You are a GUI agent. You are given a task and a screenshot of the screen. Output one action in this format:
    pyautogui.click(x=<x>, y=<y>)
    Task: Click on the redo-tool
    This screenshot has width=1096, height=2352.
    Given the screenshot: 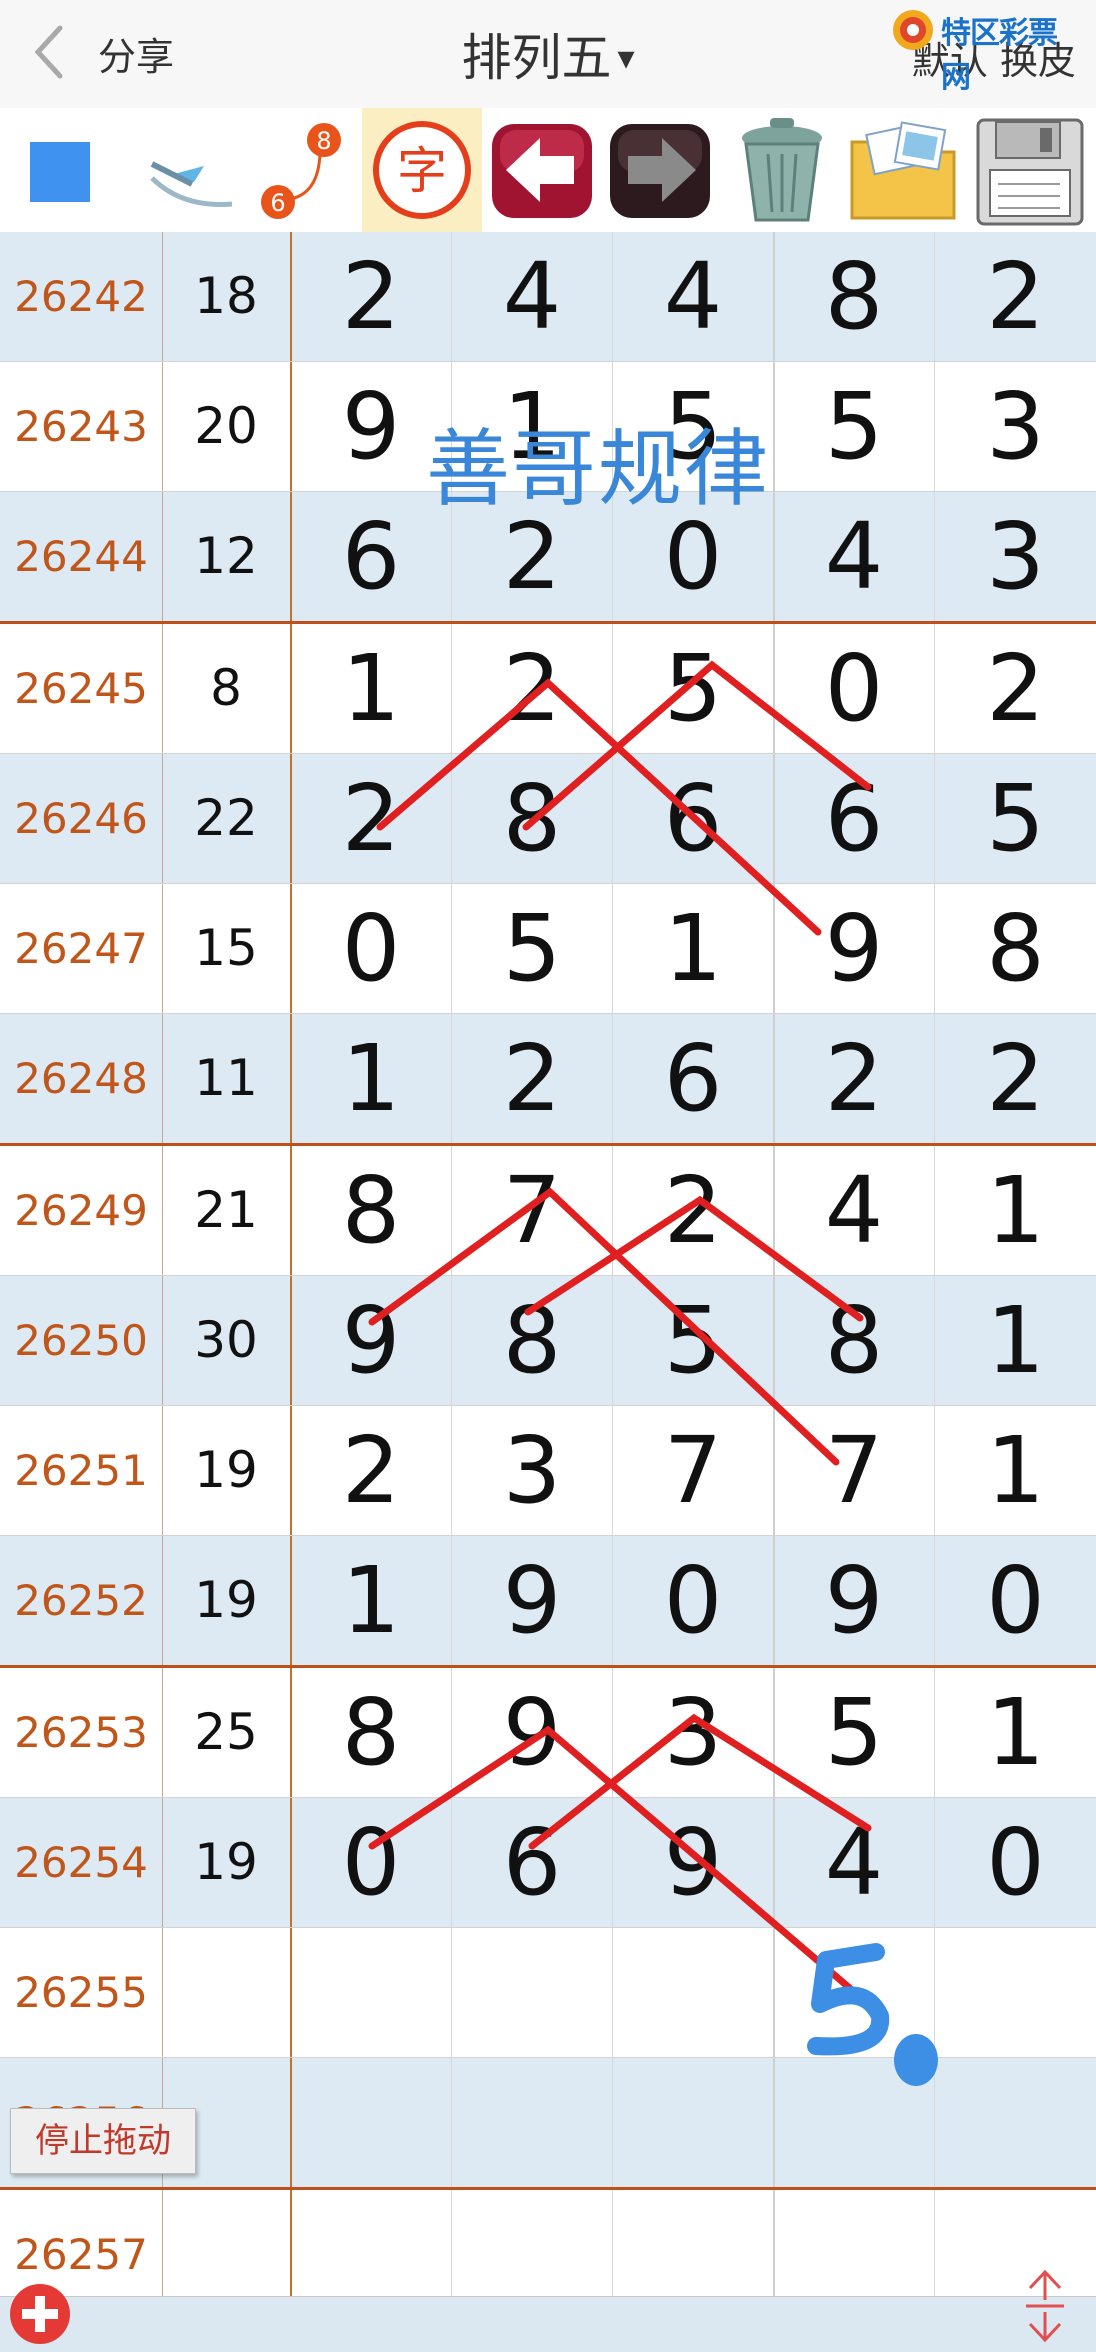 What is the action you would take?
    pyautogui.click(x=660, y=170)
    